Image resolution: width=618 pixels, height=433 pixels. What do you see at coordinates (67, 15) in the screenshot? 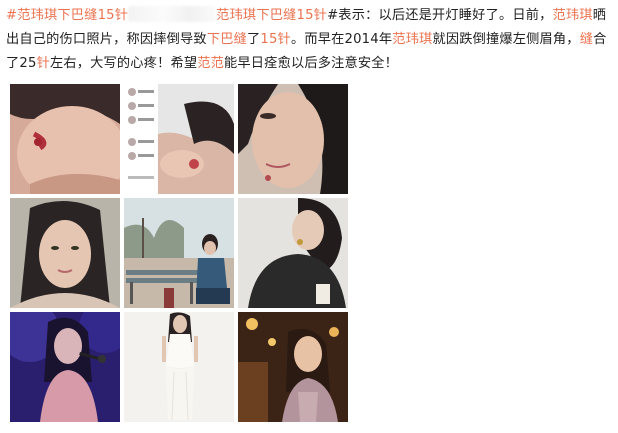
I see `hashtag-link: #范玮琪下巴缝15针` at bounding box center [67, 15].